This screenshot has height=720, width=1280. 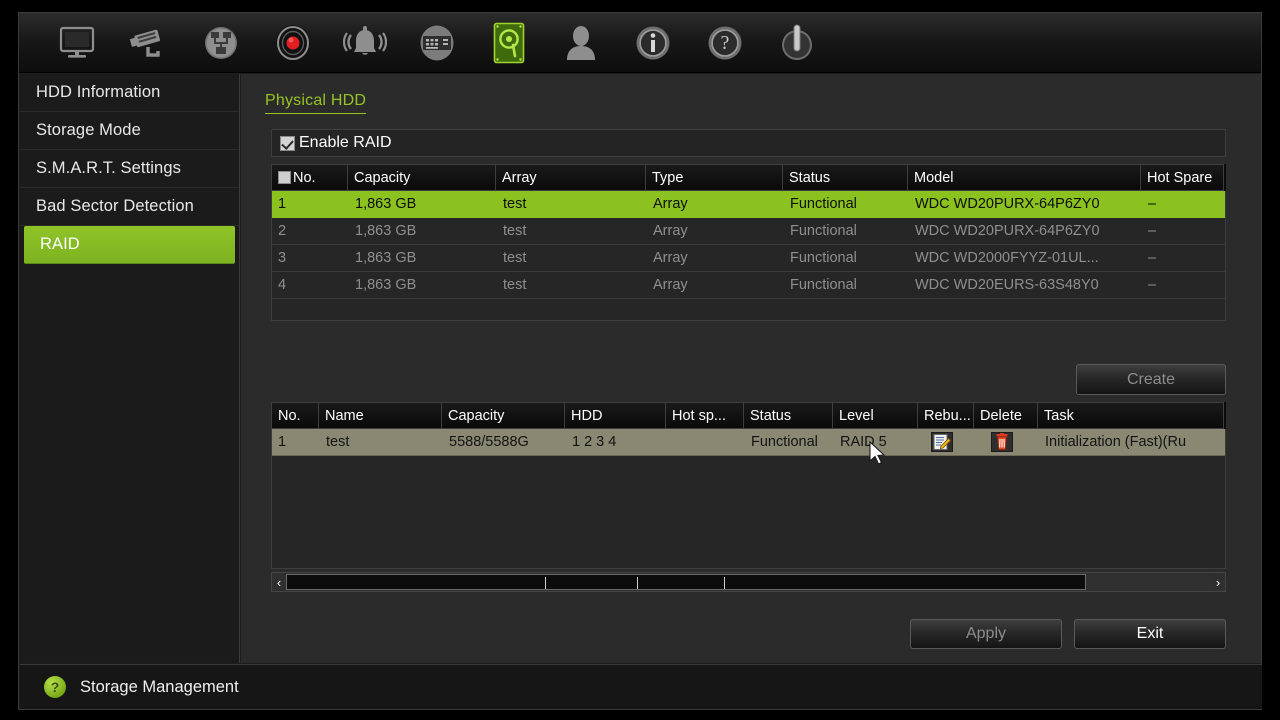 What do you see at coordinates (345, 142) in the screenshot?
I see `enable-raid-label: Enable RAID` at bounding box center [345, 142].